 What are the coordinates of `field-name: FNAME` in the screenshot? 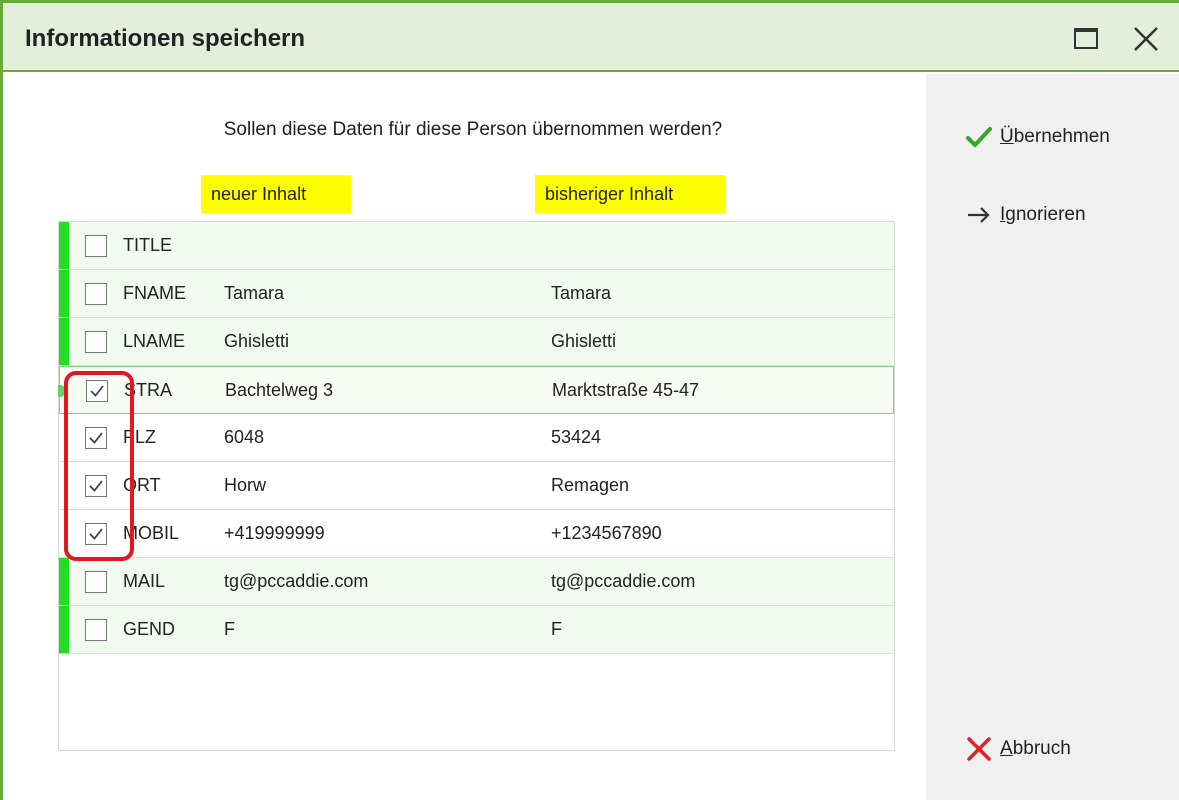 It's located at (154, 293).